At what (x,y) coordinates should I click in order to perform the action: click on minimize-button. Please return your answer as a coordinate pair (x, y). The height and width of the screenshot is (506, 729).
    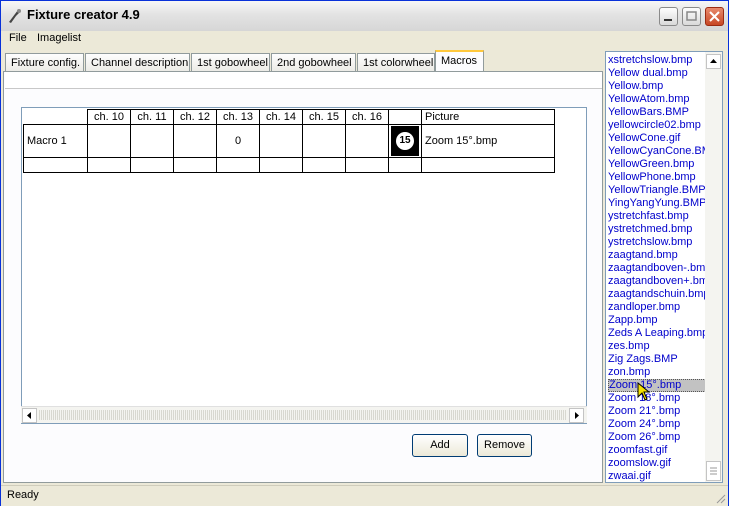
    Looking at the image, I should click on (668, 16).